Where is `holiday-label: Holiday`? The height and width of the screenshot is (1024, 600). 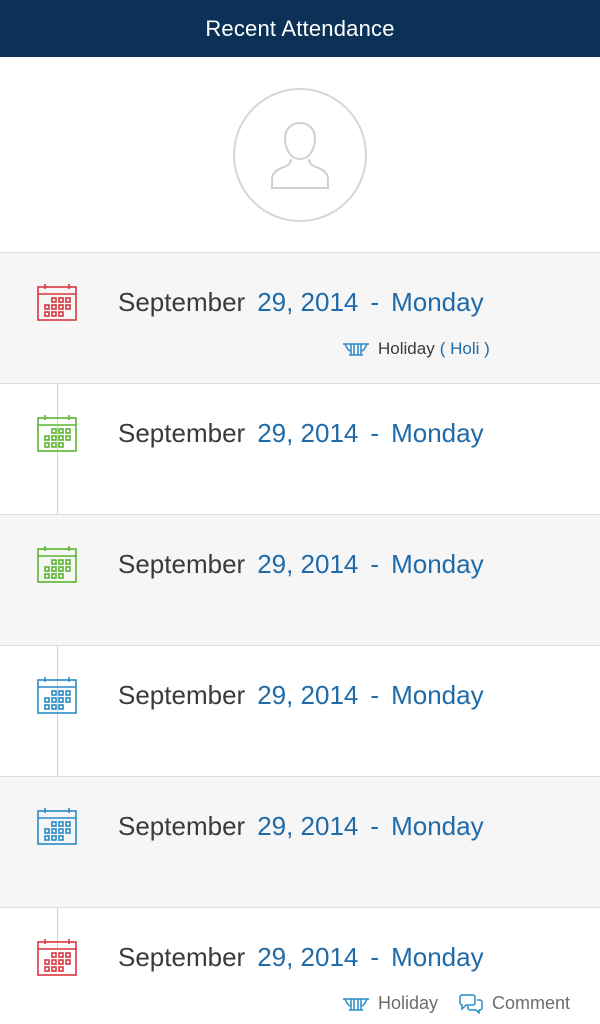
holiday-label: Holiday is located at coordinates (406, 348).